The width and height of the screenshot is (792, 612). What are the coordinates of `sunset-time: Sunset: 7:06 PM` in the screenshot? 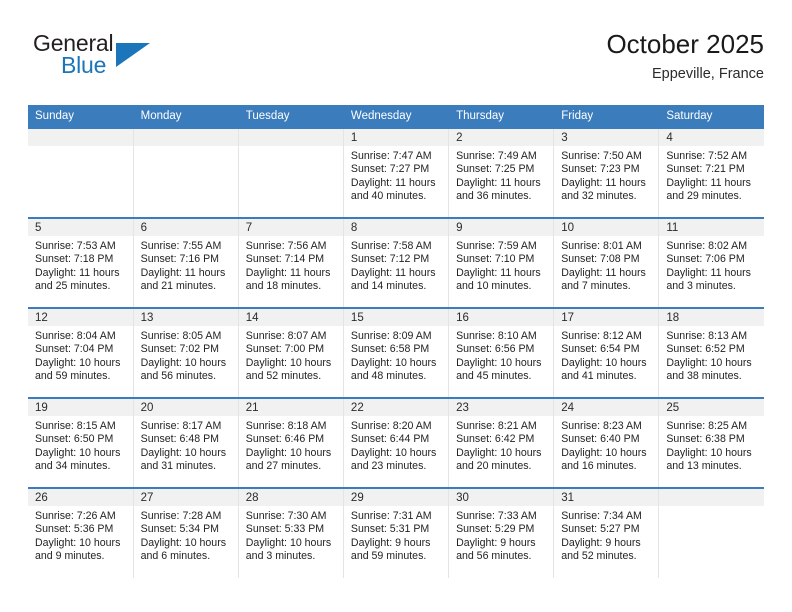 It's located at (705, 259).